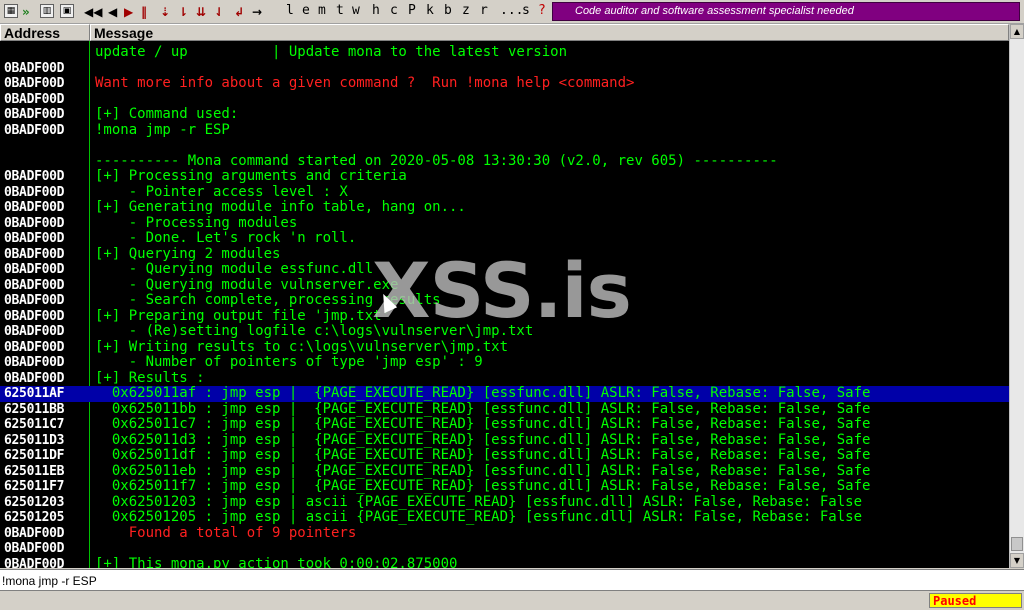 This screenshot has height=610, width=1024. Describe the element at coordinates (504, 114) in the screenshot. I see `log-row: 0BADF00D [+] Command used:` at that location.